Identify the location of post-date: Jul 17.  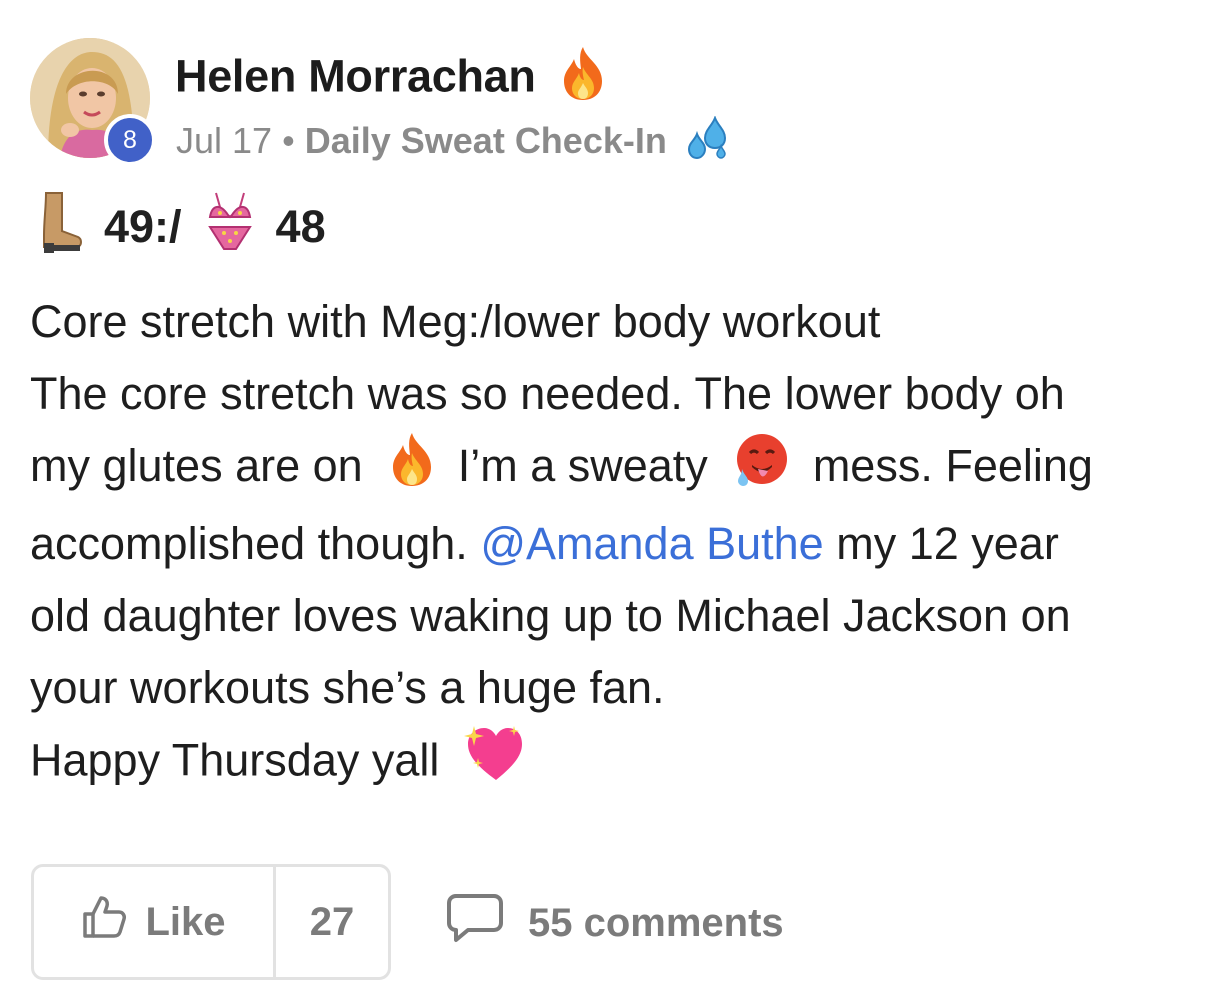
(224, 140).